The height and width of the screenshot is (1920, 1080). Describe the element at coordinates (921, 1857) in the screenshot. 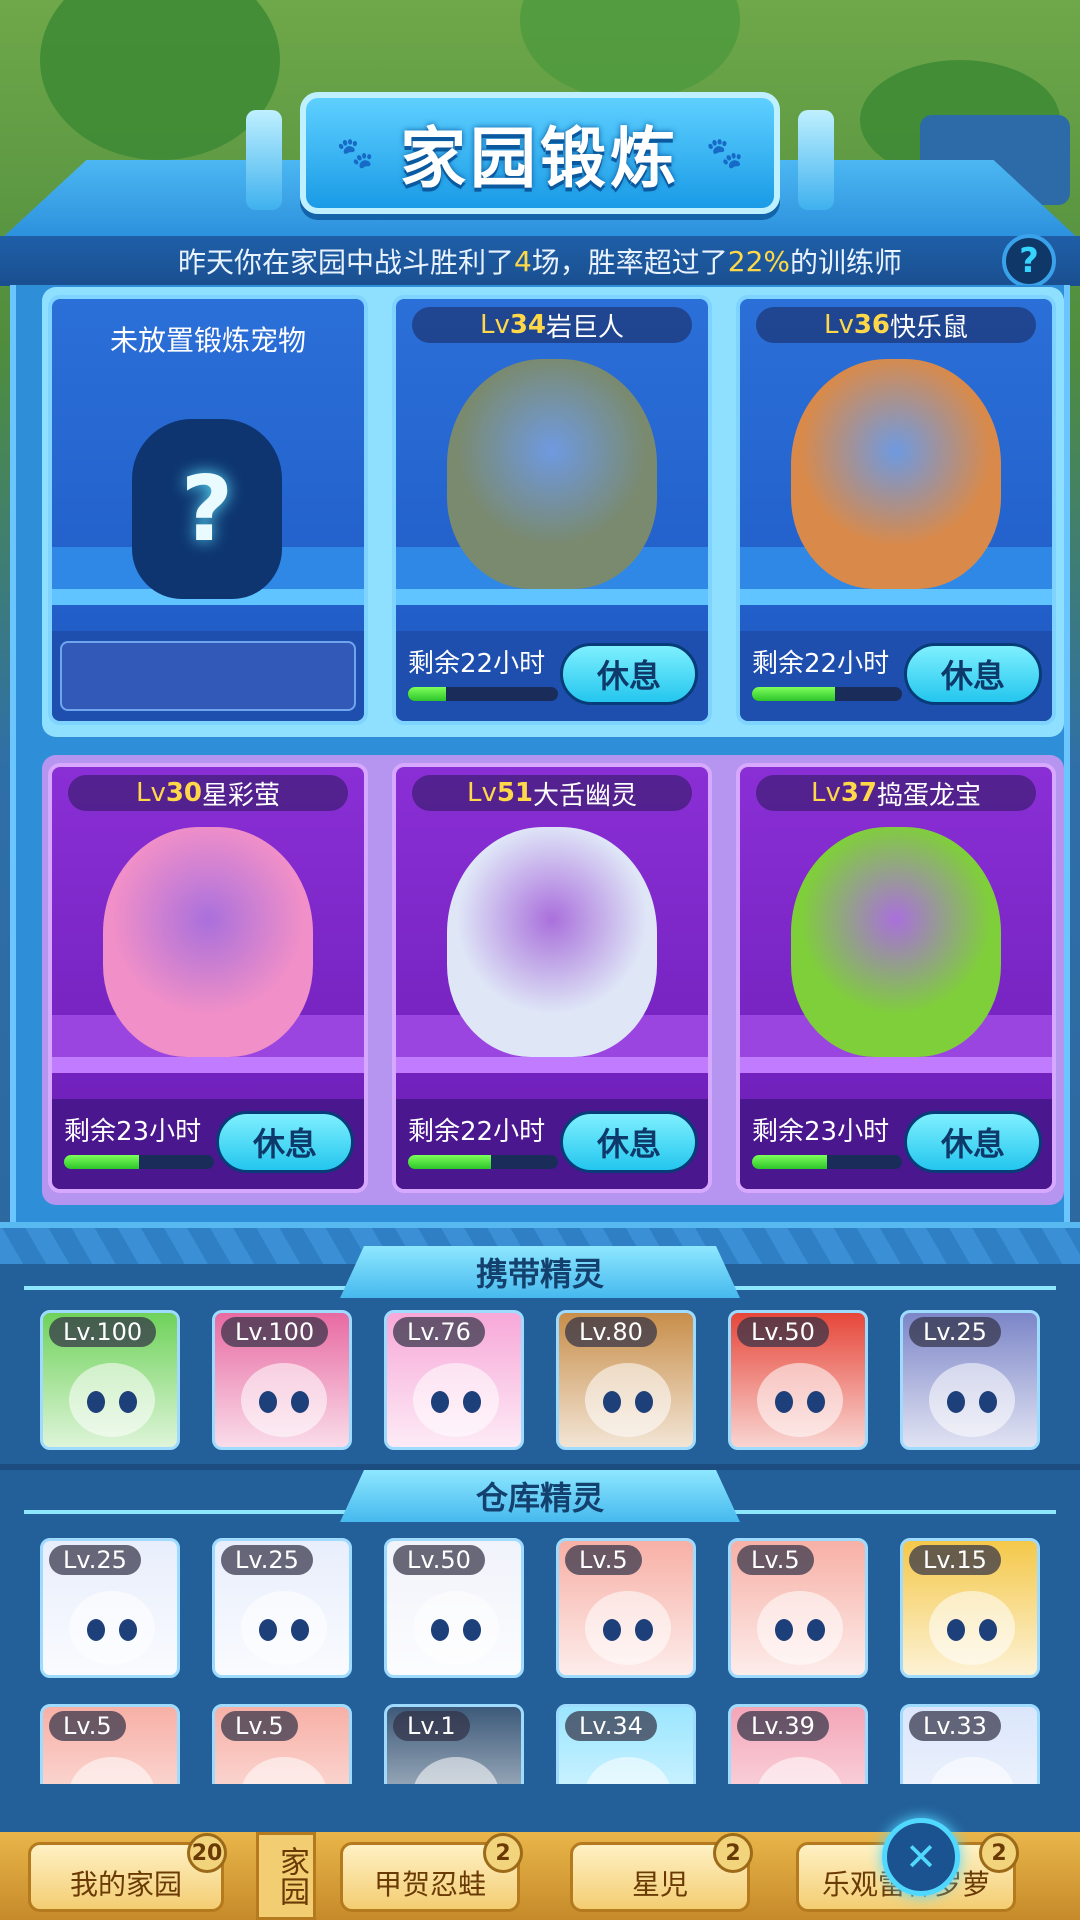

I see `close-button: ✕` at that location.